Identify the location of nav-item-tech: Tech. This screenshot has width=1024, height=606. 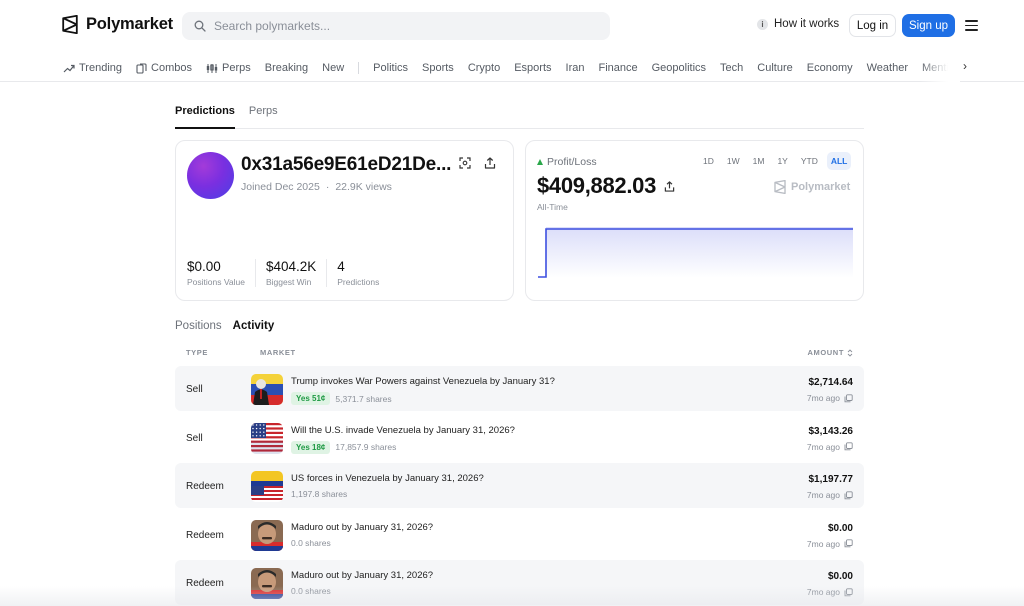
(731, 68).